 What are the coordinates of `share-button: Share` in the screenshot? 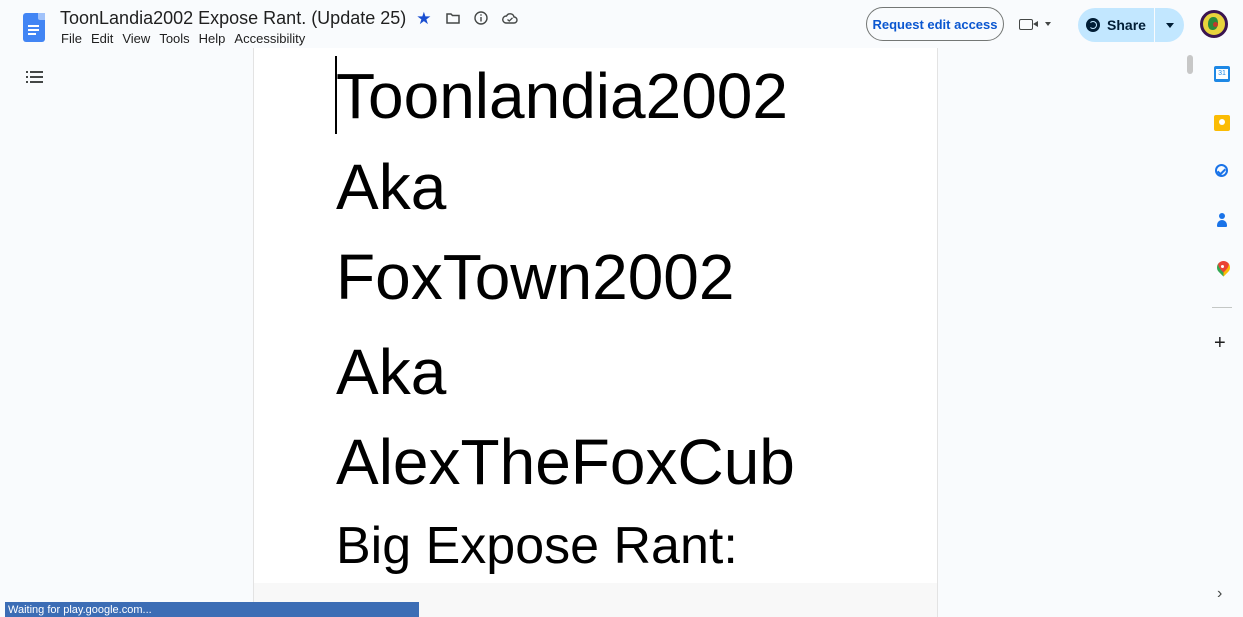 It's located at (1116, 25).